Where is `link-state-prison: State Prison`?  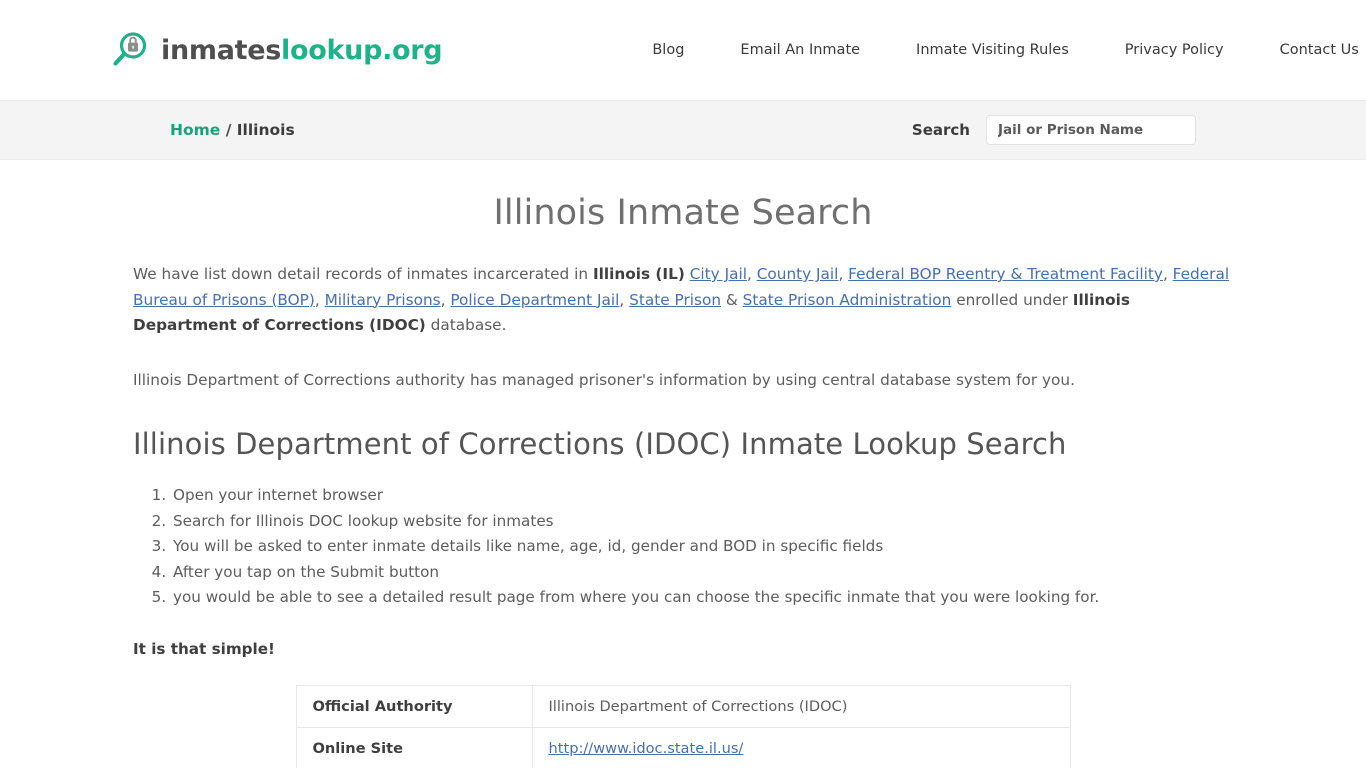 link-state-prison: State Prison is located at coordinates (675, 300).